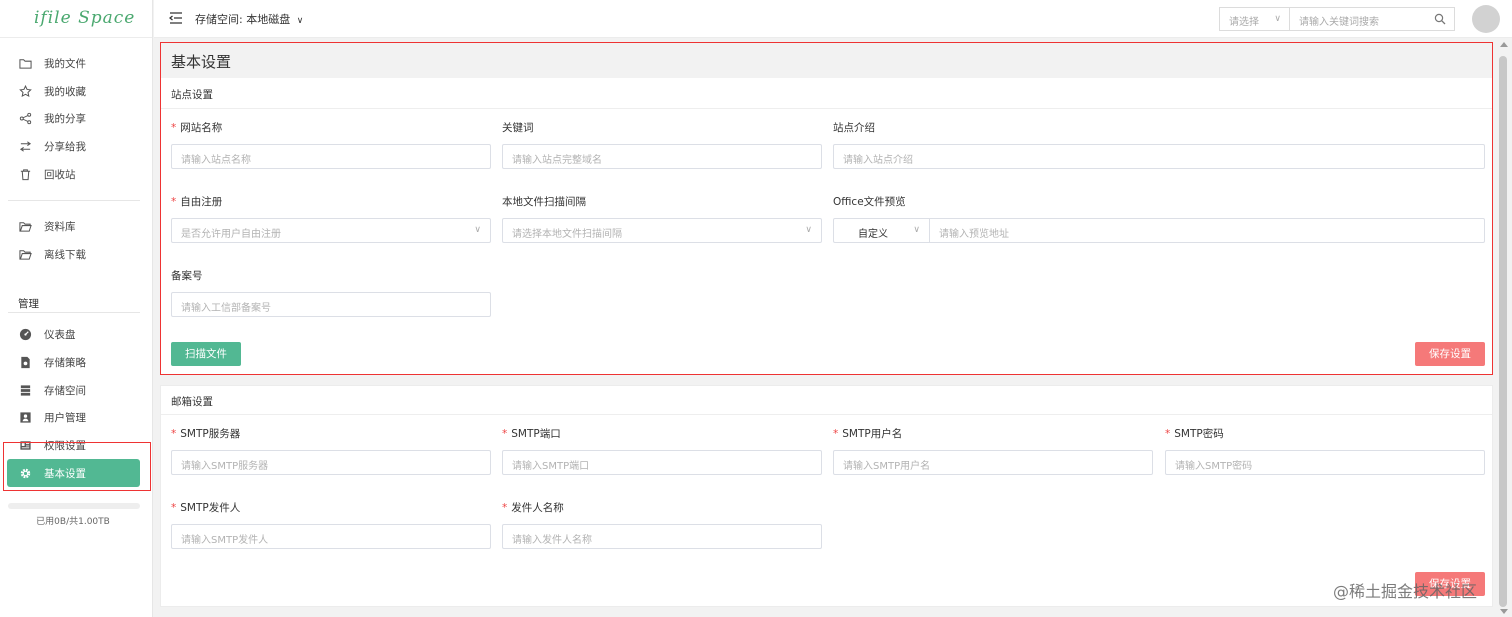  I want to click on smtp-password-field: * SMTP密码 请输入SMTP密码, so click(1325, 450).